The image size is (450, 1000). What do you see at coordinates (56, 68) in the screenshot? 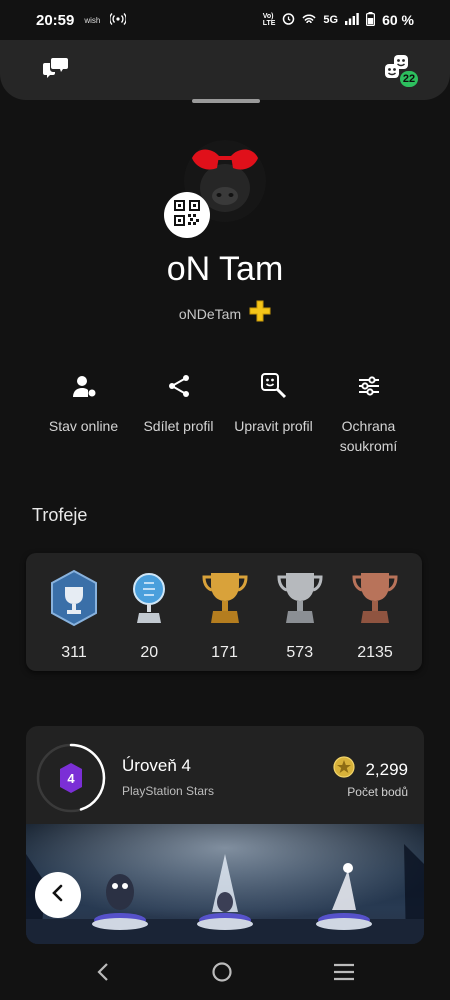
I see `chat-bubbles-icon` at bounding box center [56, 68].